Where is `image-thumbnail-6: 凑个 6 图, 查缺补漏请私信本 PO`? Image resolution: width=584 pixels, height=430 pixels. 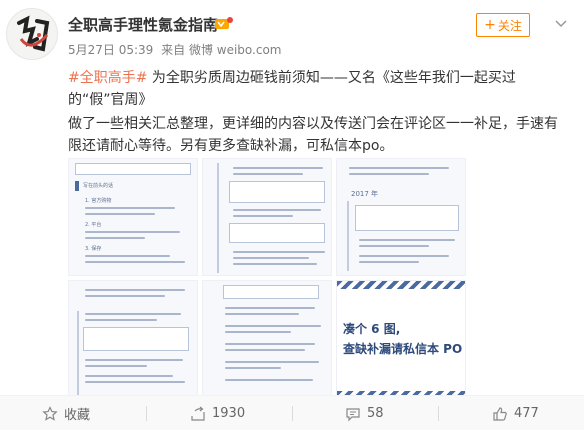
image-thumbnail-6: 凑个 6 图, 查缺补漏请私信本 PO is located at coordinates (401, 339).